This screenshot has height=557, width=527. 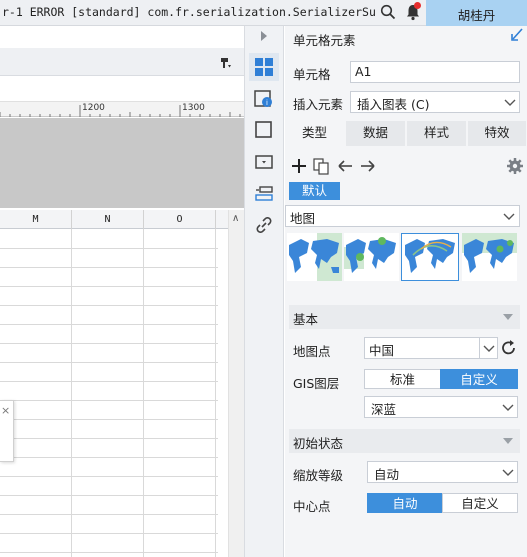 I want to click on column-header-n: N, so click(x=108, y=219).